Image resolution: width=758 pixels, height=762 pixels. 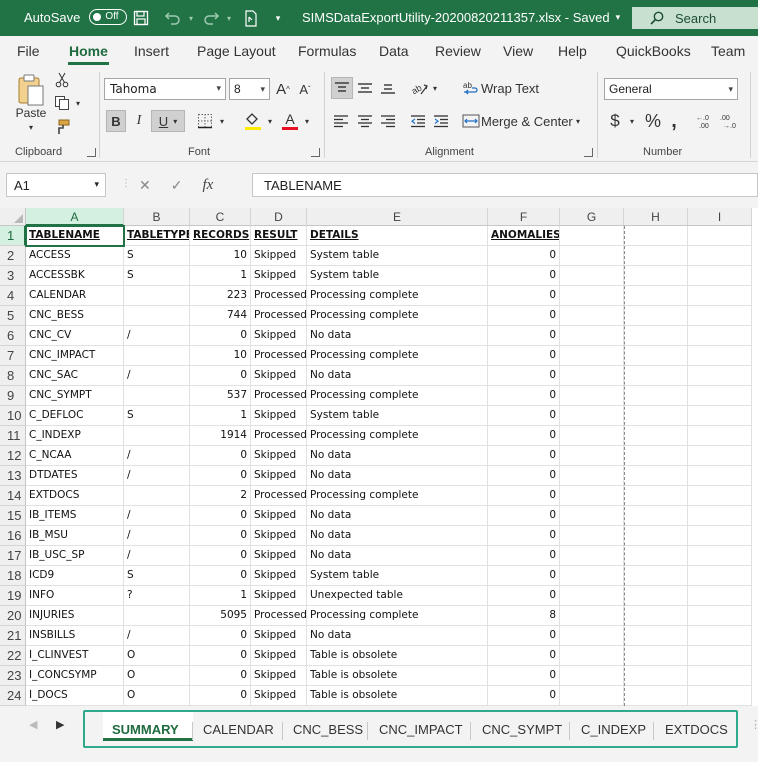 I want to click on row-header: 6, so click(x=13, y=336).